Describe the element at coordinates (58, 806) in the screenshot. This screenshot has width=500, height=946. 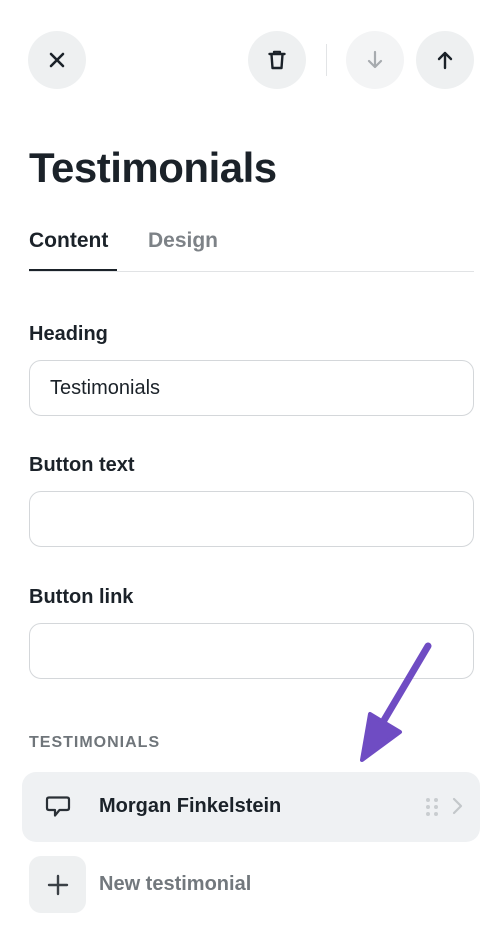
I see `chat-bubble-icon` at that location.